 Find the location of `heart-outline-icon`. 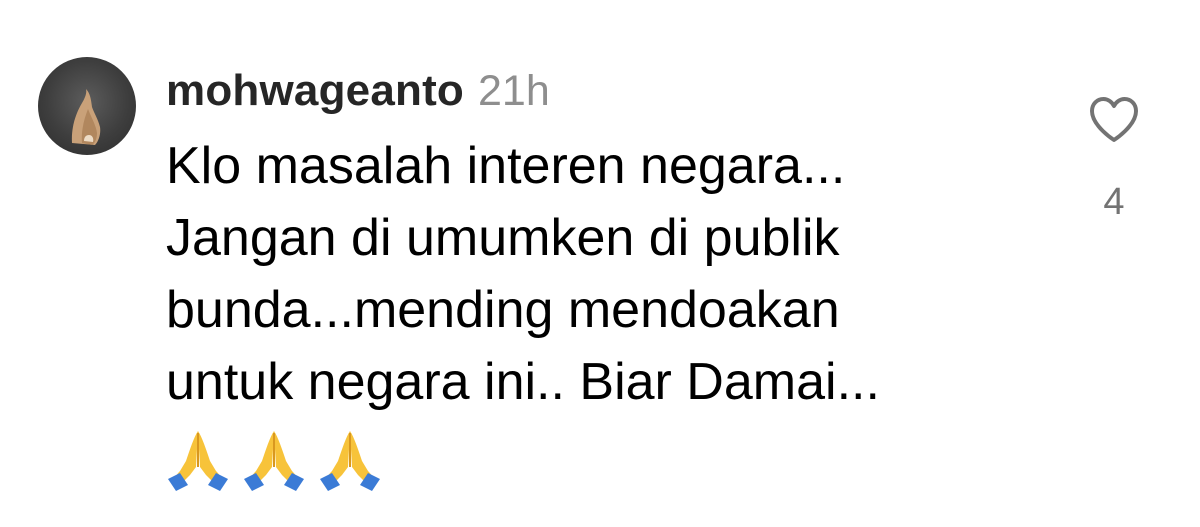

heart-outline-icon is located at coordinates (1114, 120).